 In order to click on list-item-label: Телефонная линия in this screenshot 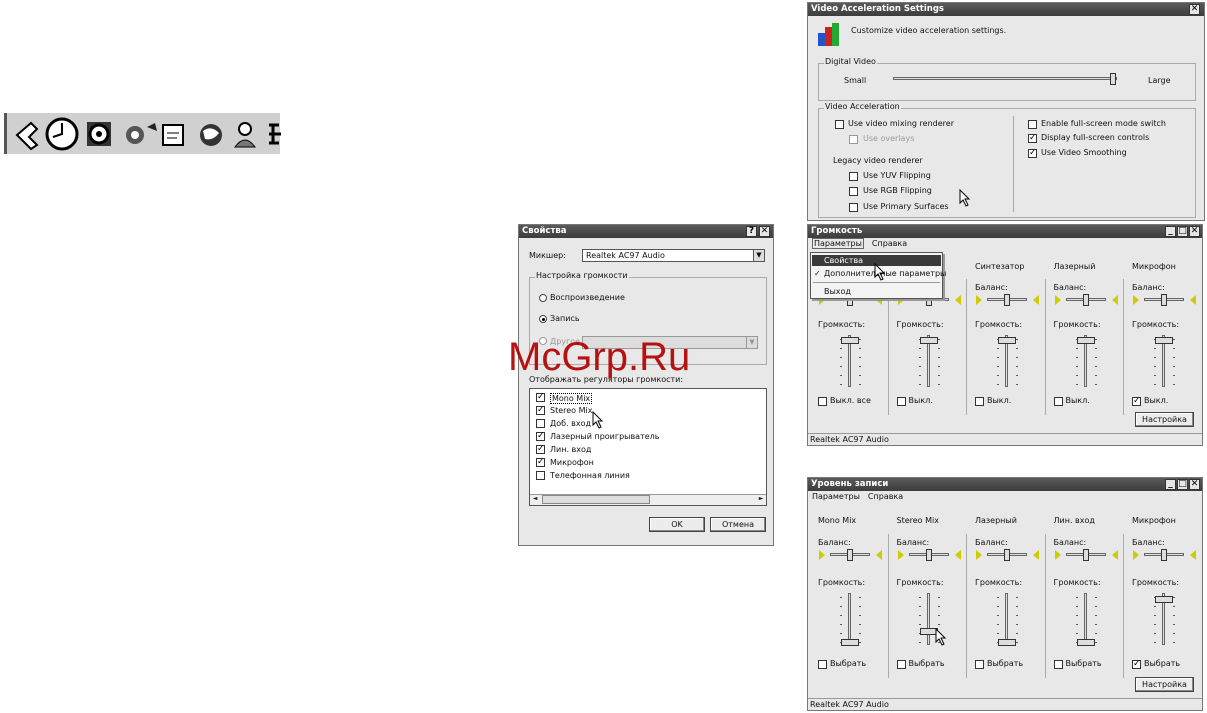, I will do `click(590, 475)`.